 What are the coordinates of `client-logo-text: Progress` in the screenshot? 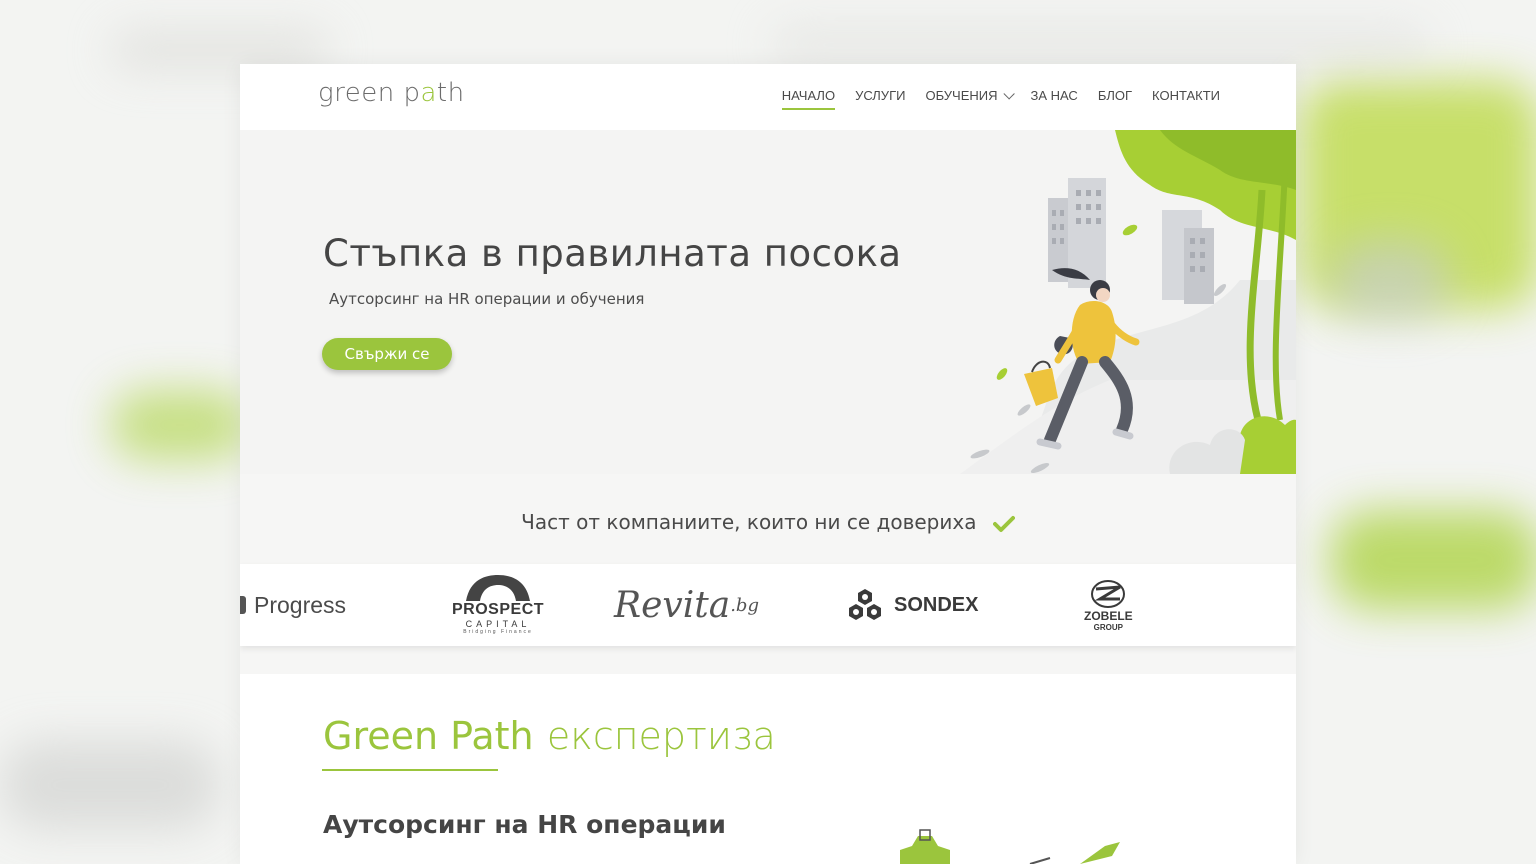 It's located at (300, 604).